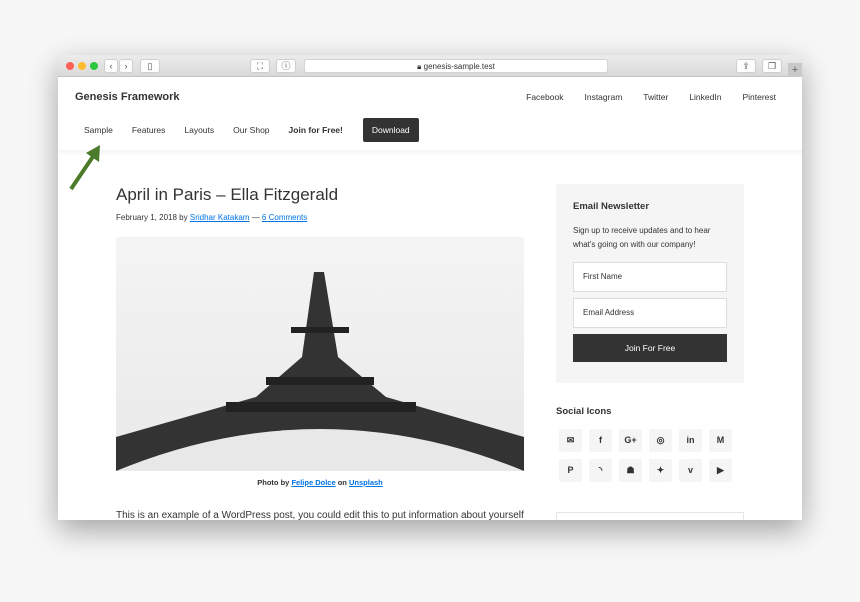 This screenshot has width=860, height=602. Describe the element at coordinates (150, 66) in the screenshot. I see `sidebar-icon: ▯` at that location.